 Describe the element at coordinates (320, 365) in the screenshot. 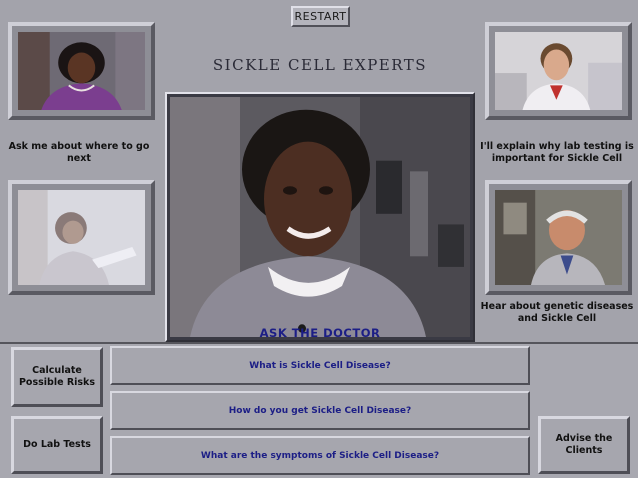

I see `question-button-what-is: What is Sickle Cell Disease?` at that location.